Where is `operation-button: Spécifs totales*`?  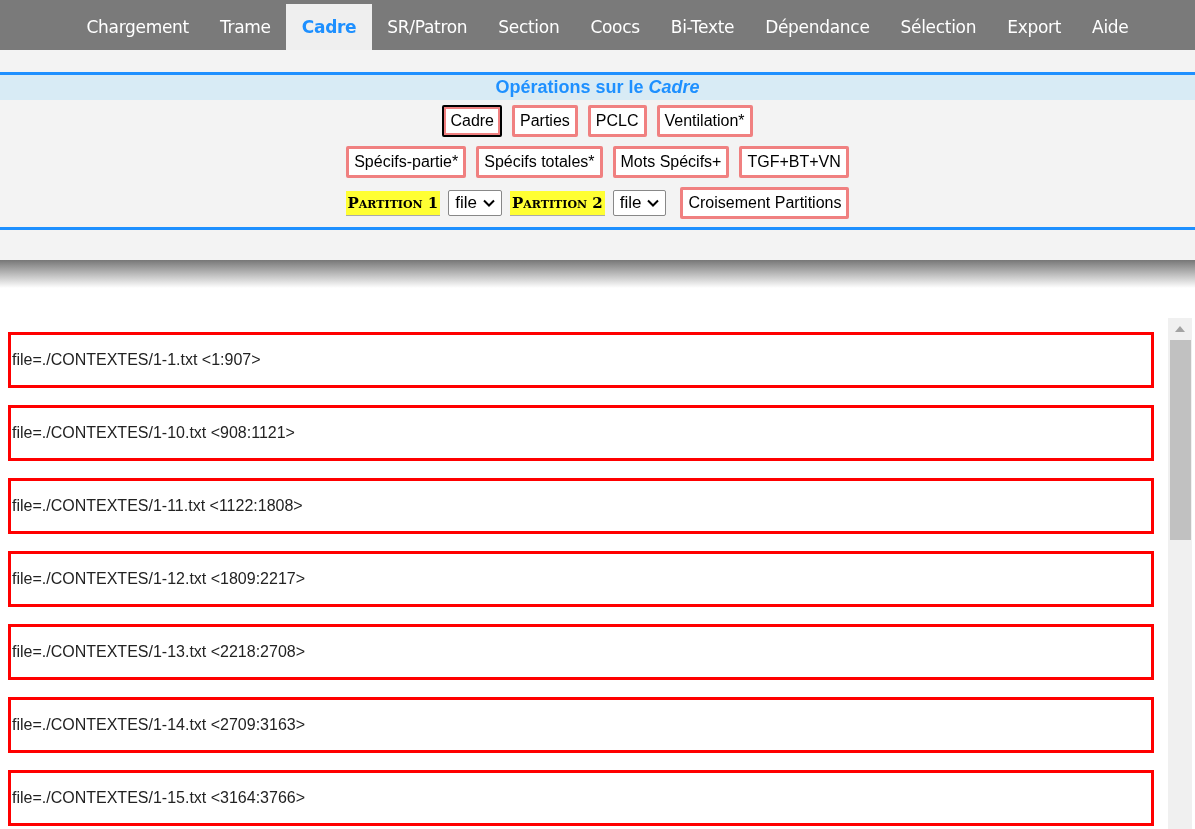
operation-button: Spécifs totales* is located at coordinates (539, 162).